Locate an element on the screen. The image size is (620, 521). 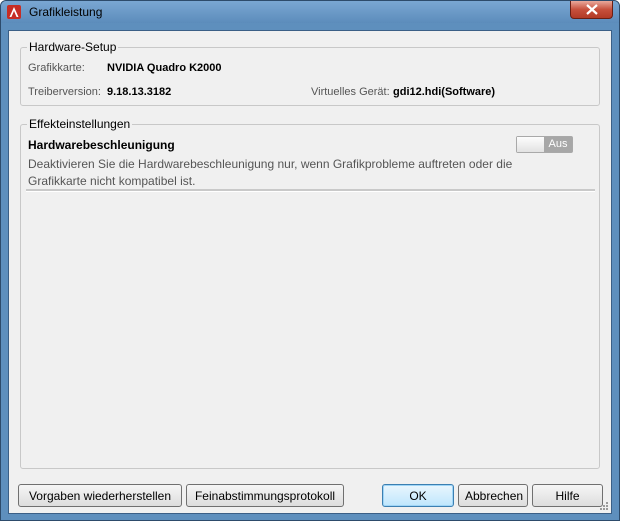
effects-settings-legend: Effekteinstellungen is located at coordinates (80, 124).